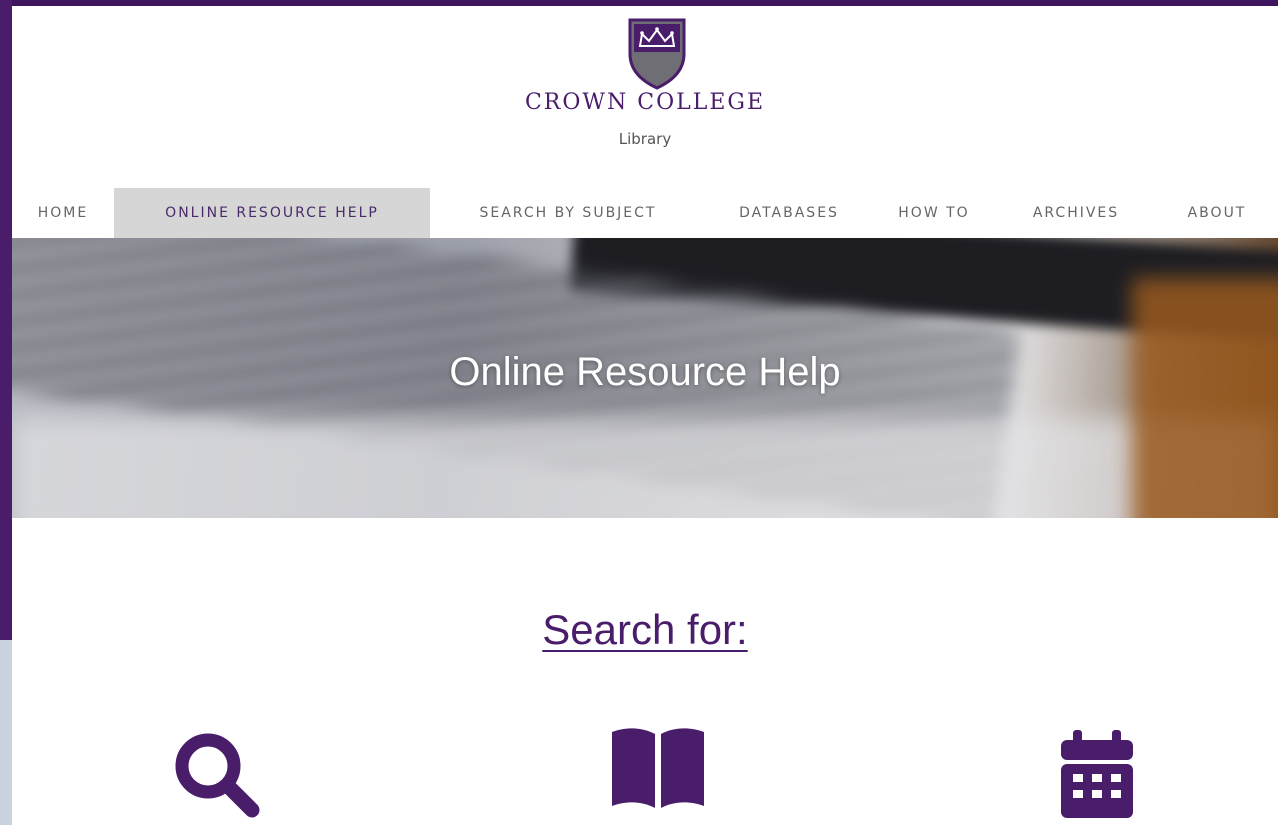  Describe the element at coordinates (568, 213) in the screenshot. I see `nav-item-search-by-subject: SEARCH BY SUBJECT` at that location.